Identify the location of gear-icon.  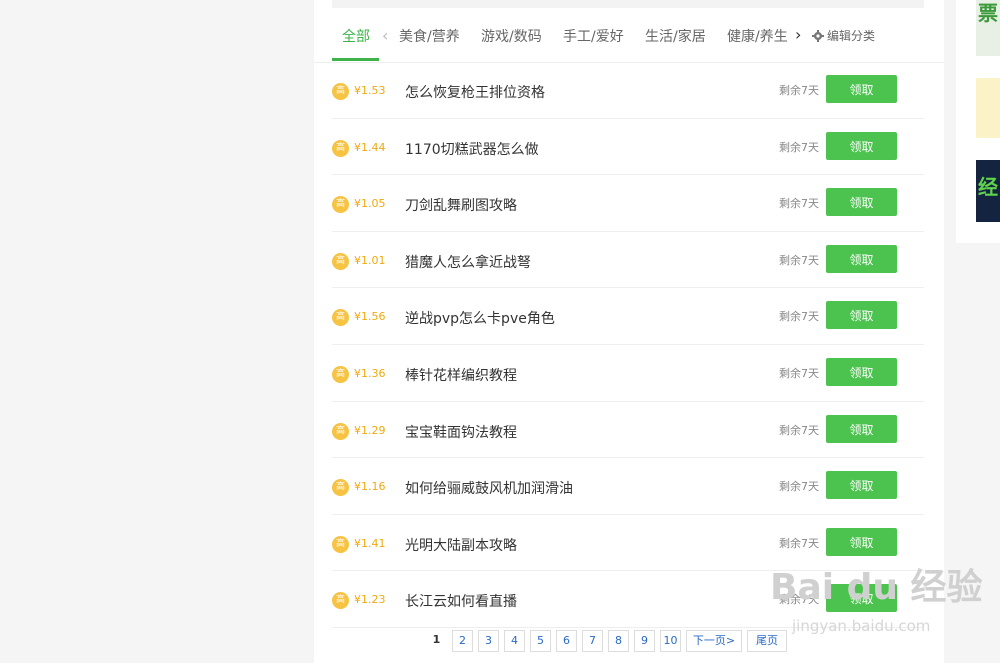
(818, 35).